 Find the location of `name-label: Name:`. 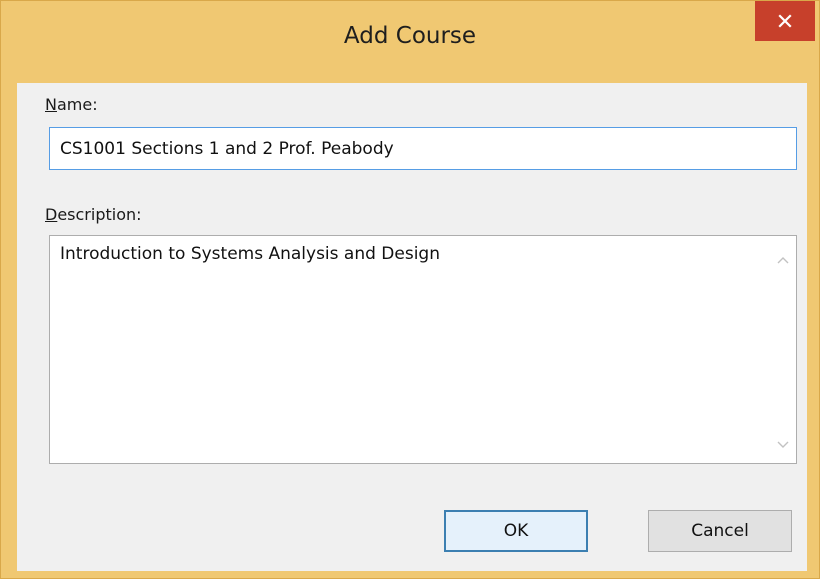

name-label: Name: is located at coordinates (71, 104).